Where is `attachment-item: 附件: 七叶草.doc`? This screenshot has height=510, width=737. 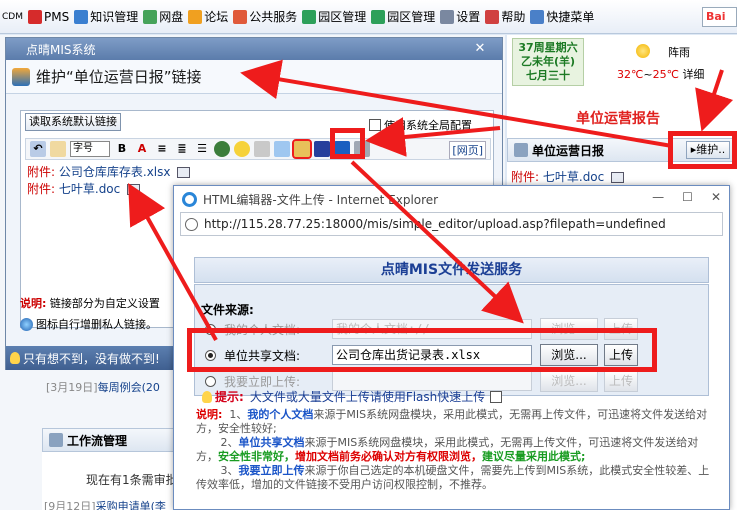 attachment-item: 附件: 七叶草.doc is located at coordinates (84, 188).